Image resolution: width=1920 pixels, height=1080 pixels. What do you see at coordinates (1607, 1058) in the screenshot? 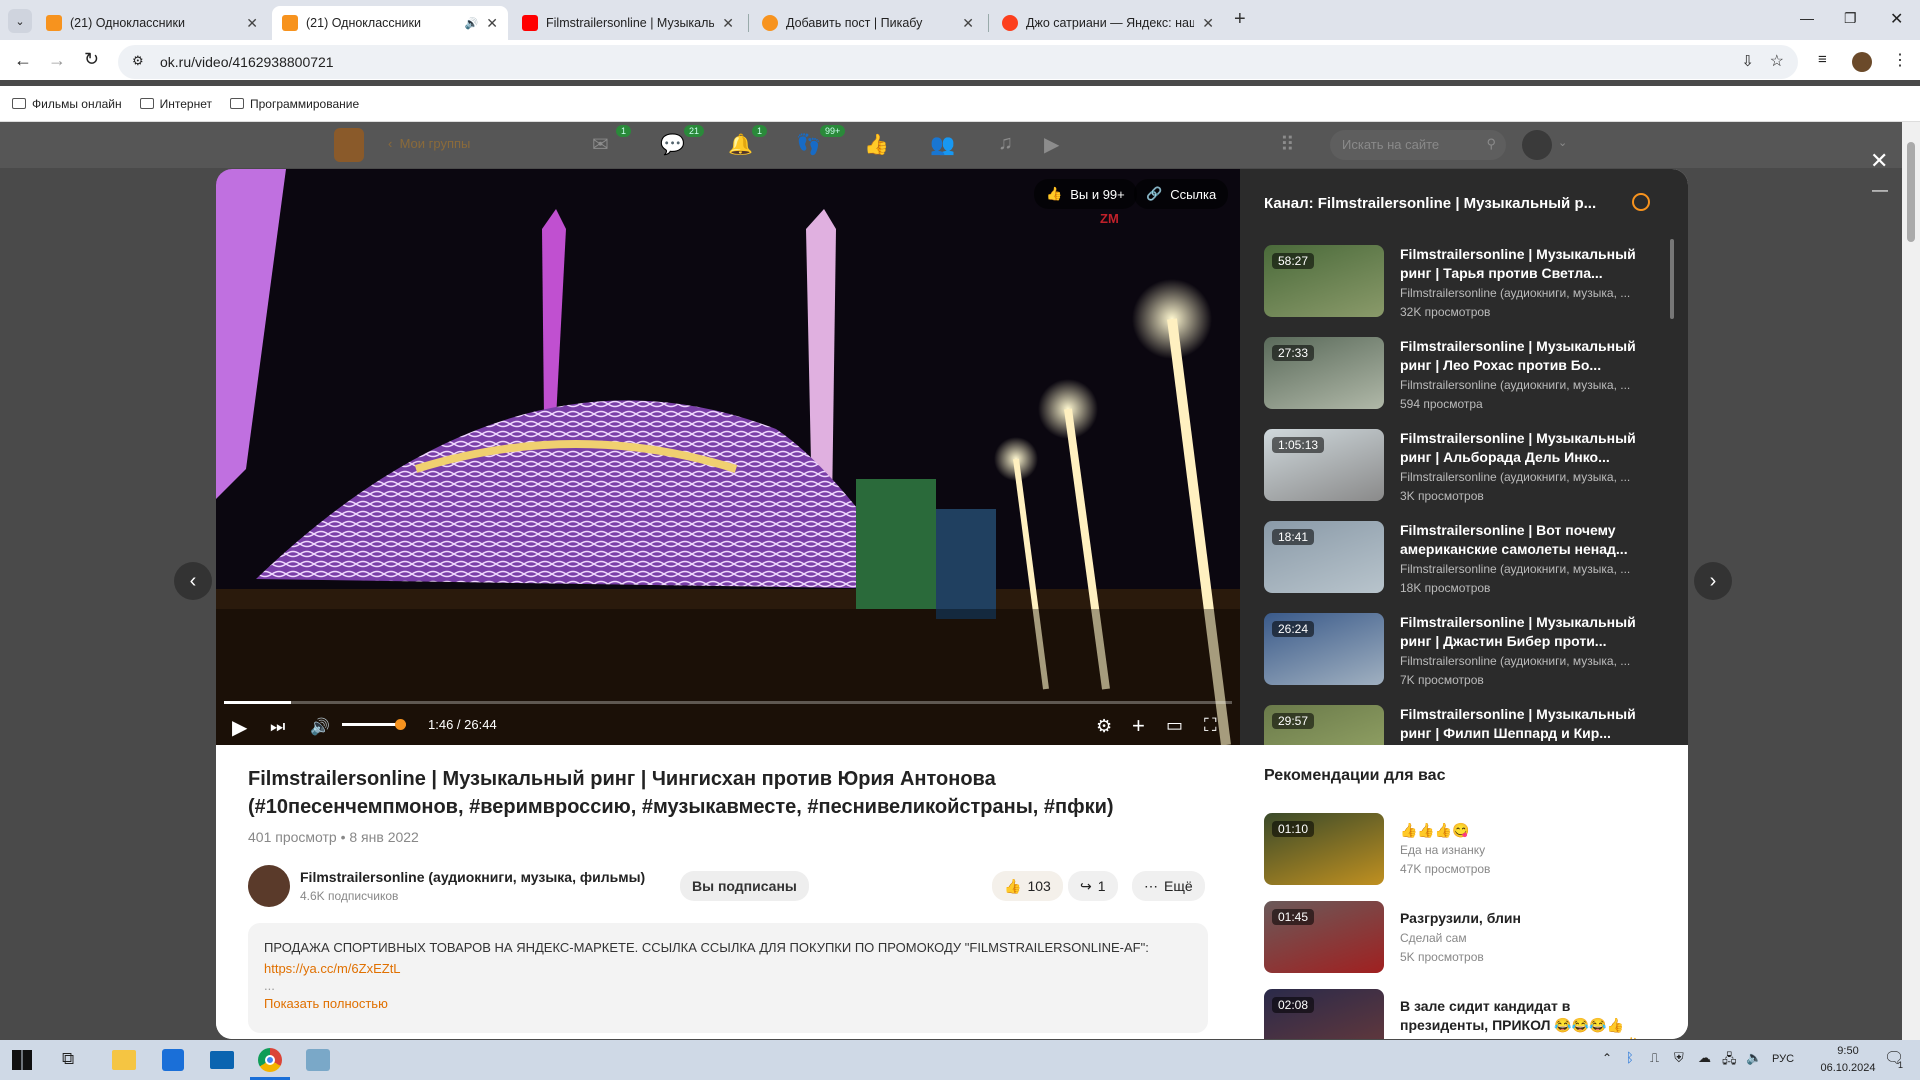
I see `tray-chevron-icon: ⌃` at bounding box center [1607, 1058].